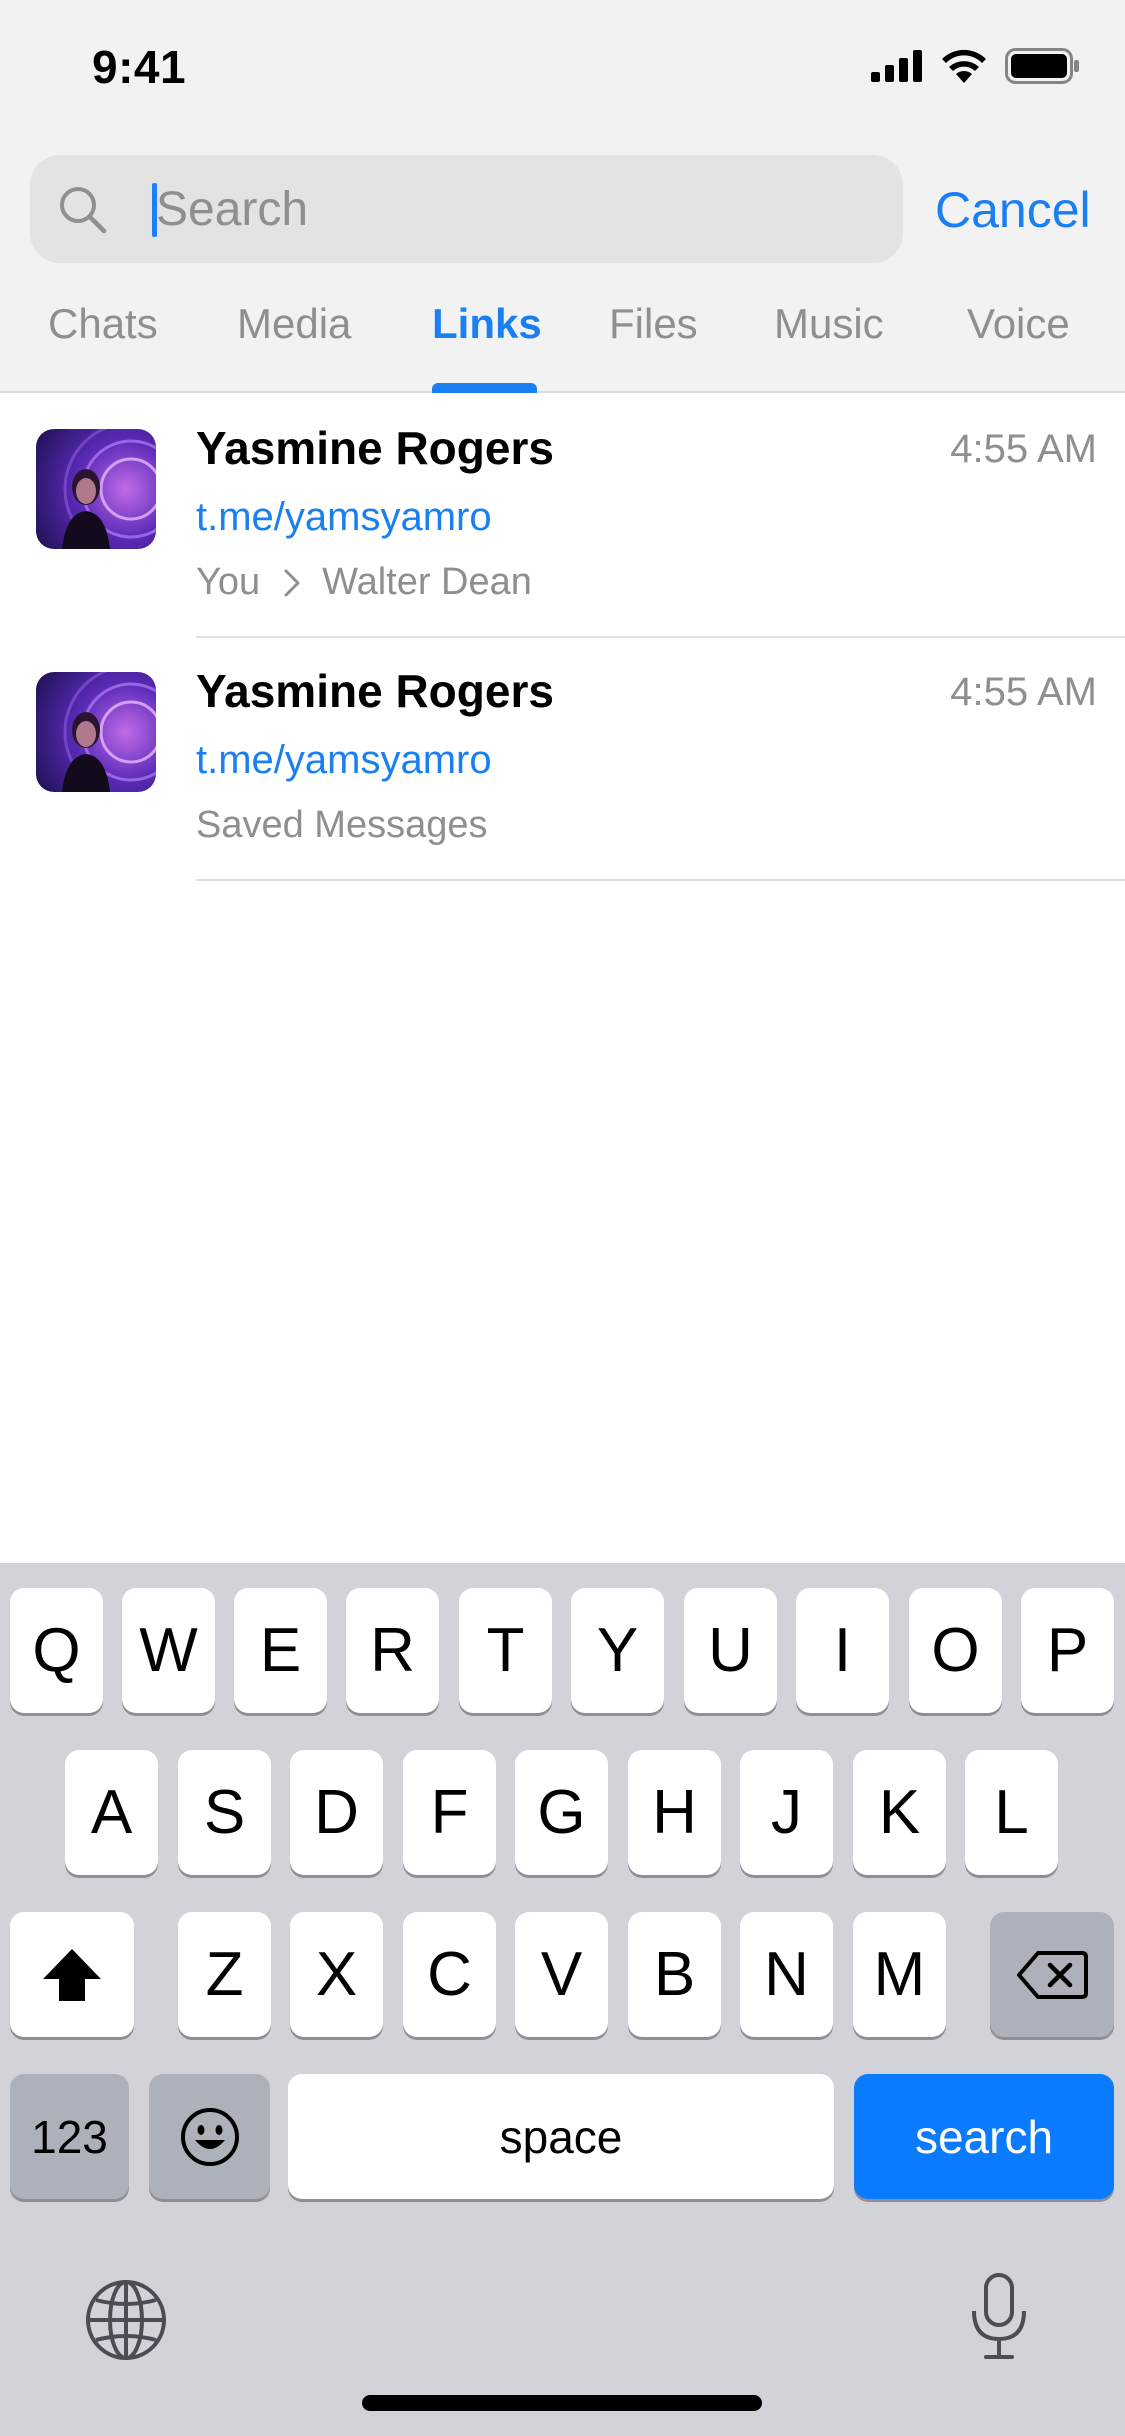  I want to click on cancel-button: Cancel, so click(1013, 210).